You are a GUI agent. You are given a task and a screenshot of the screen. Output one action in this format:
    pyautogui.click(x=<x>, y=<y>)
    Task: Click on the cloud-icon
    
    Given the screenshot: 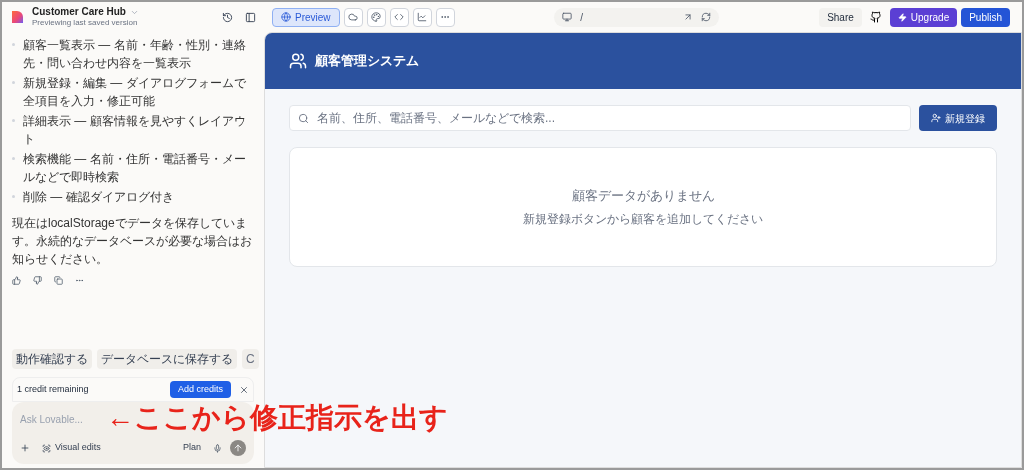 What is the action you would take?
    pyautogui.click(x=353, y=17)
    